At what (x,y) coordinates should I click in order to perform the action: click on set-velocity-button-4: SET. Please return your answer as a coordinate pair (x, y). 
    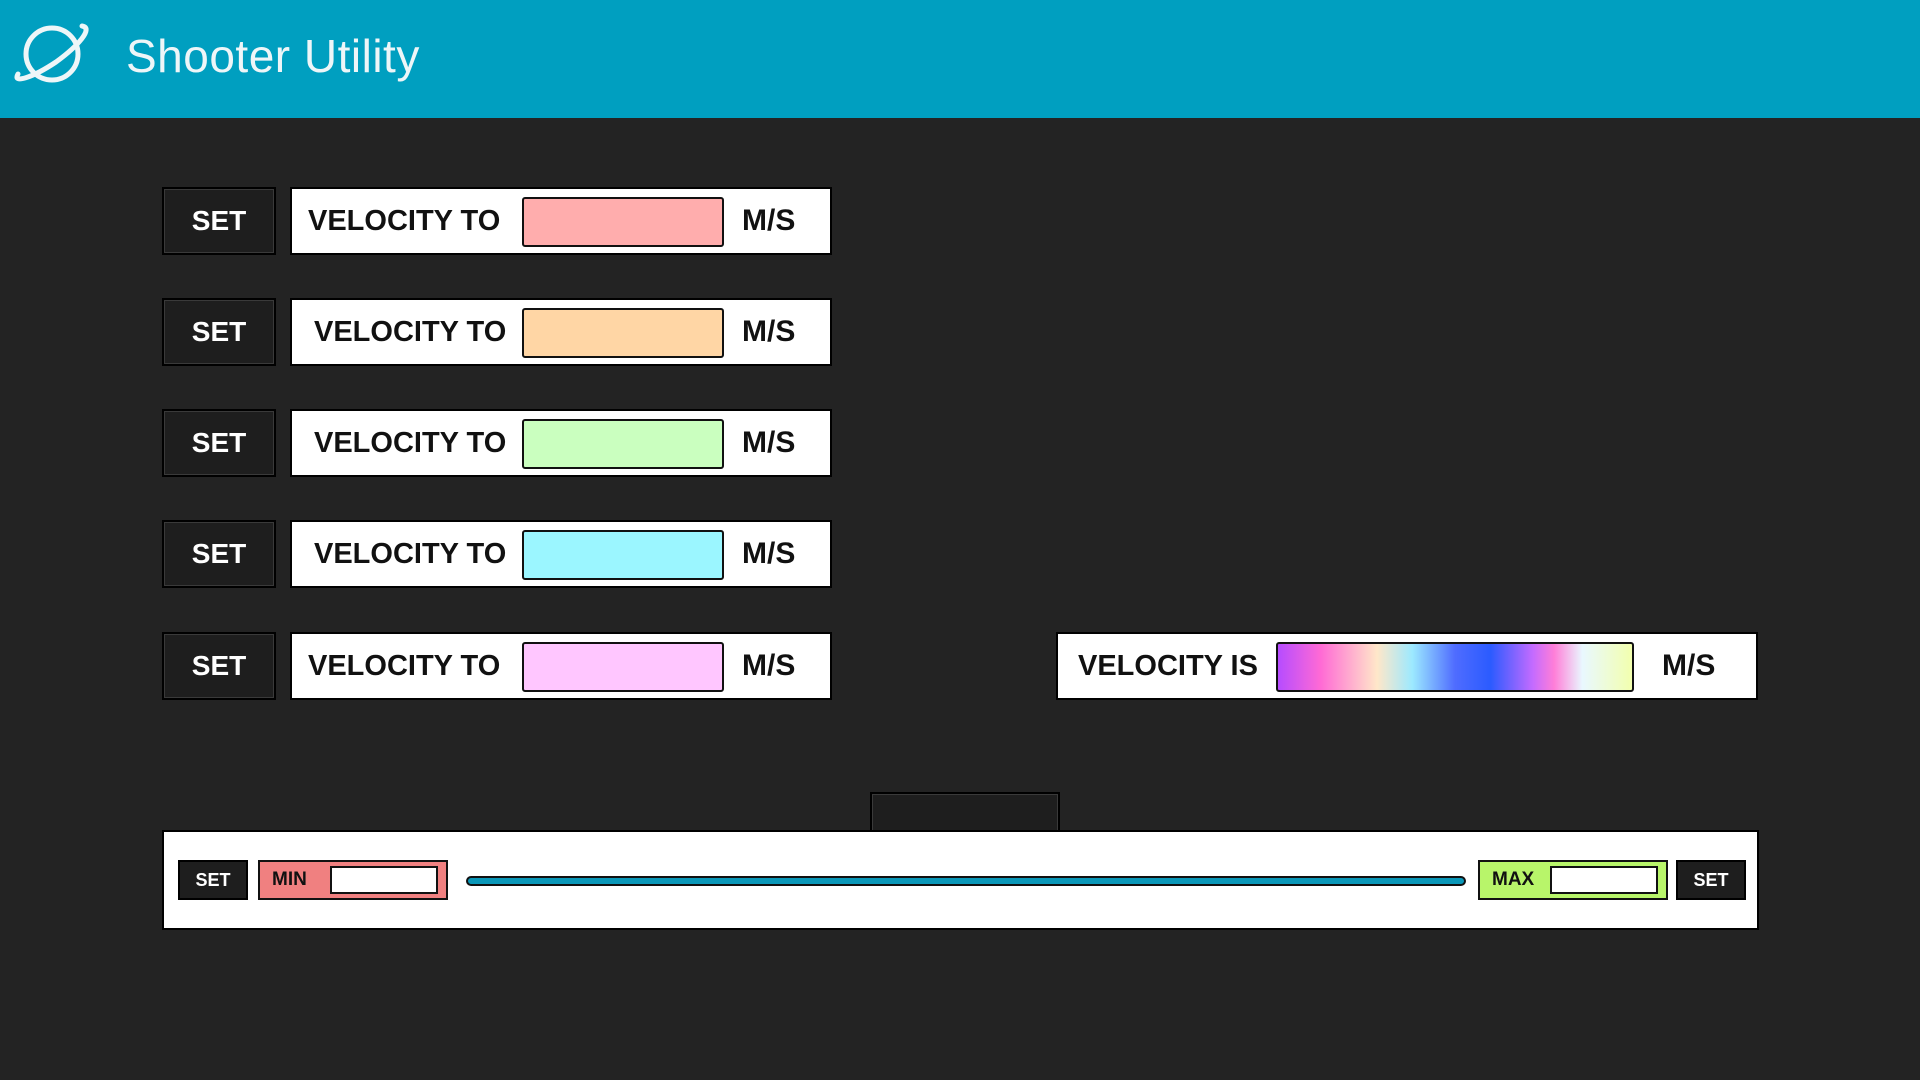
    Looking at the image, I should click on (219, 554).